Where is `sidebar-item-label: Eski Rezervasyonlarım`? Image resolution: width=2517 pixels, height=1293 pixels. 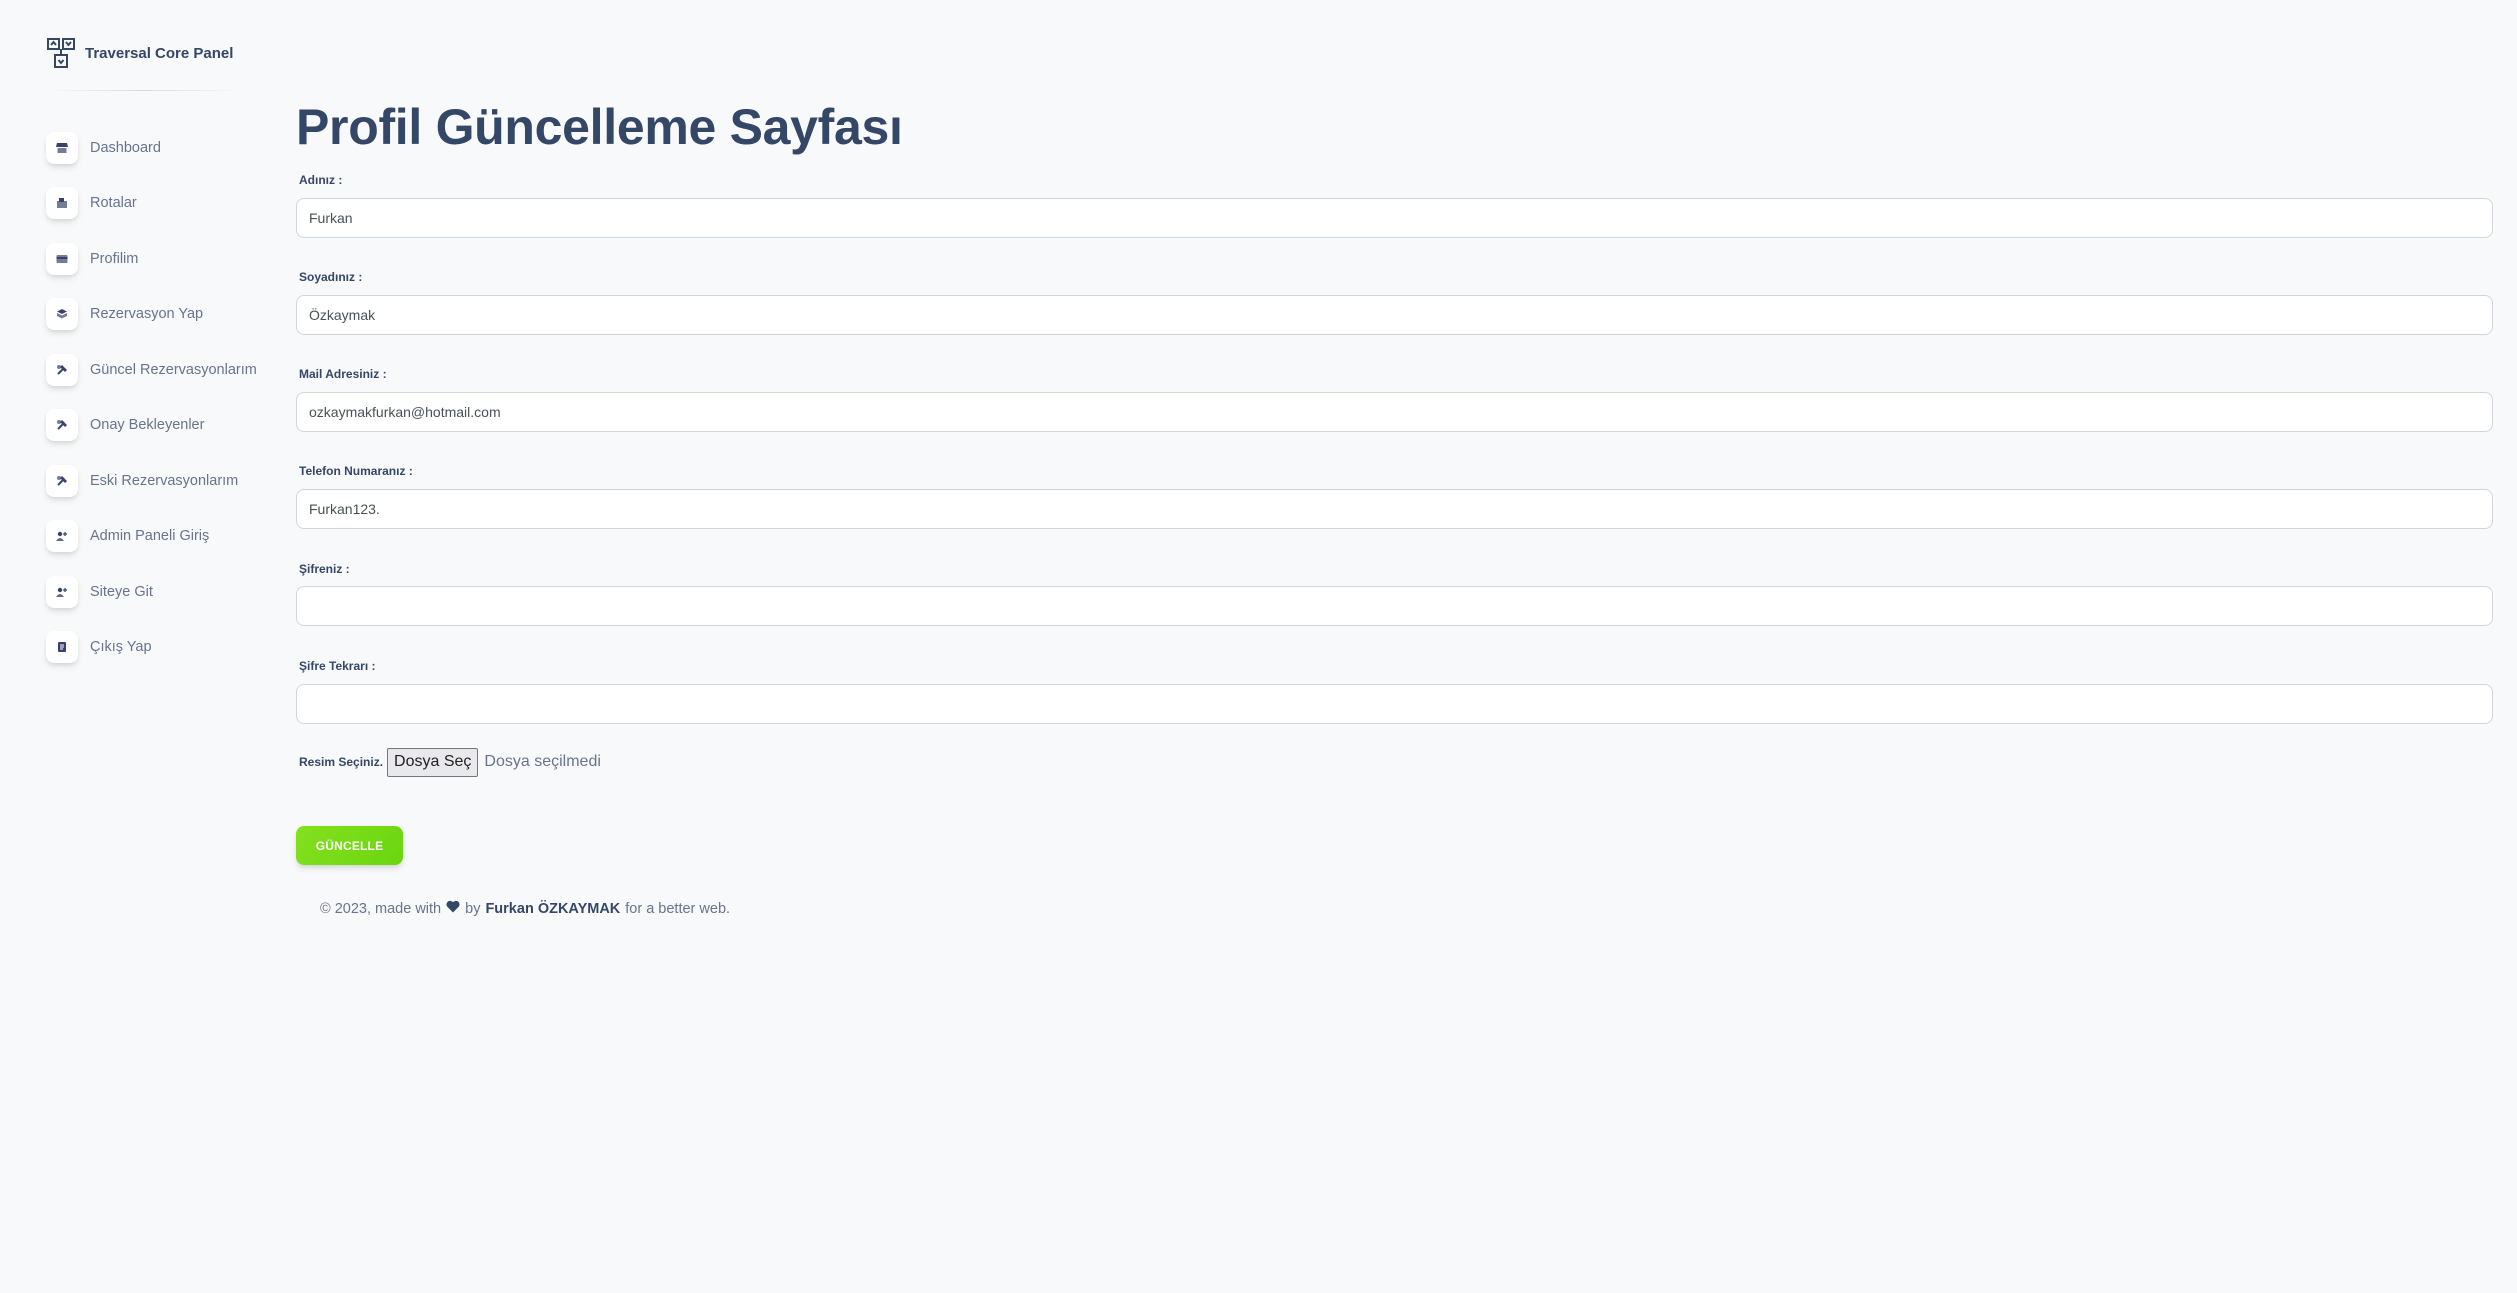
sidebar-item-label: Eski Rezervasyonlarım is located at coordinates (164, 480).